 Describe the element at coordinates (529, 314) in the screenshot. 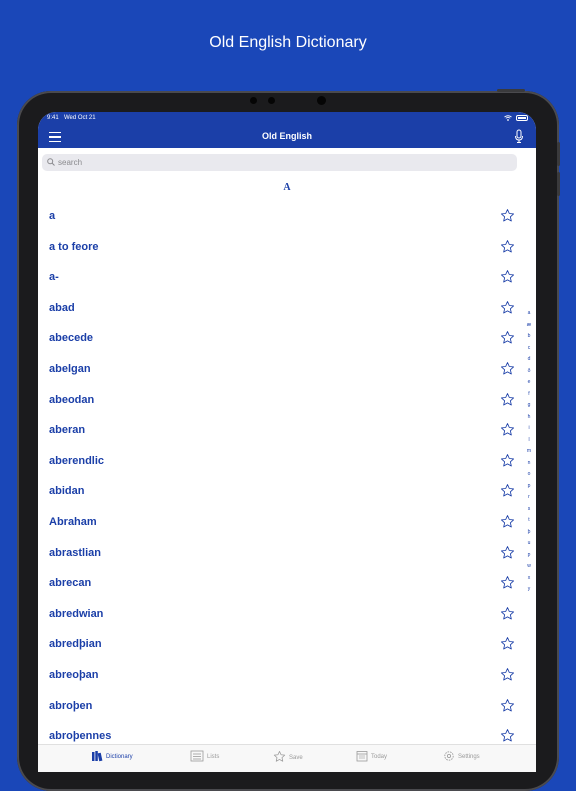

I see `index-letter: a` at that location.